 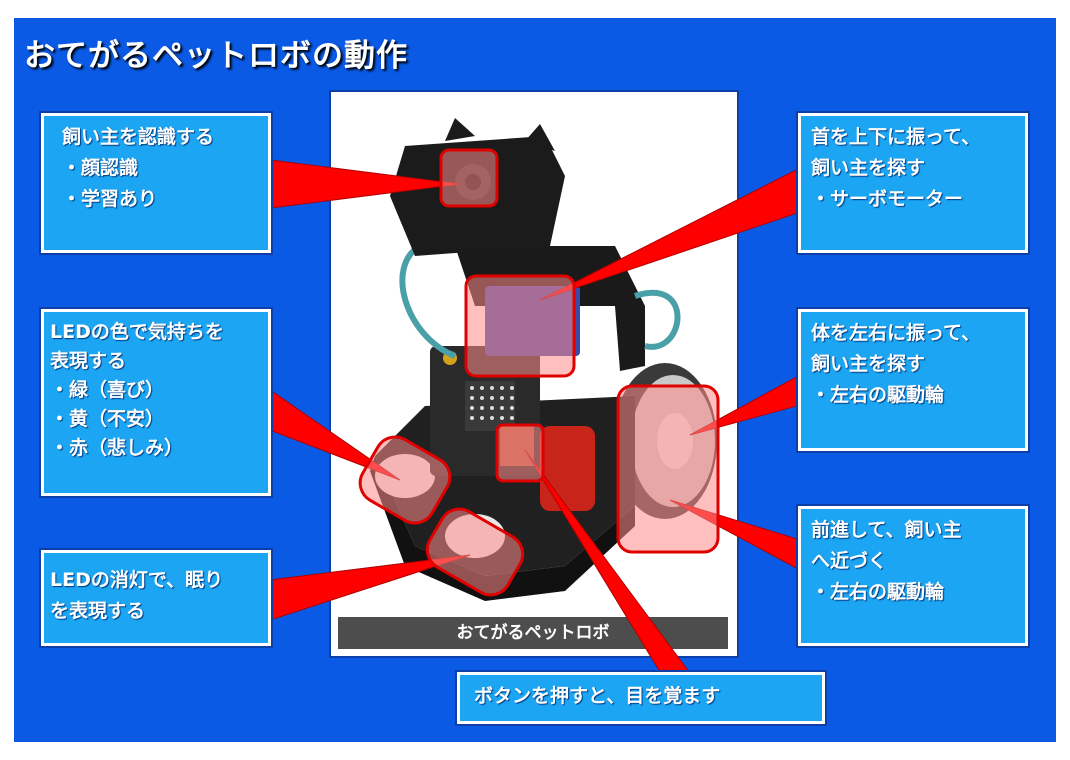 I want to click on callout-button: ボタンを押すと、目を覚ます, so click(x=641, y=698).